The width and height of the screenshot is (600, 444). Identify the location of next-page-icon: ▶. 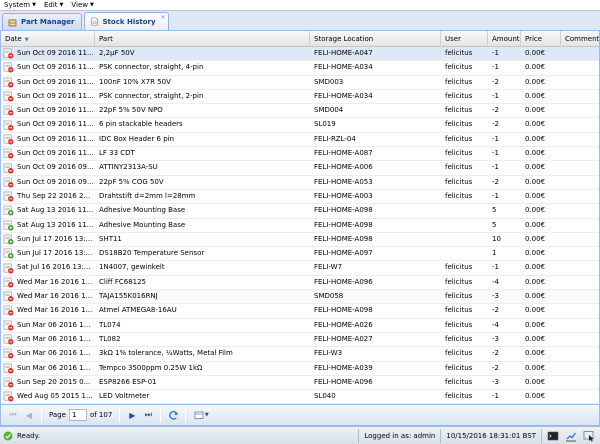
(132, 415).